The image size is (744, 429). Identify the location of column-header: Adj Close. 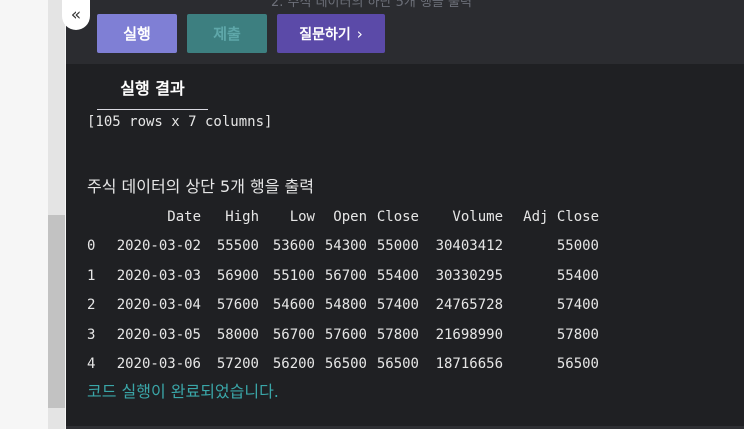
(561, 216).